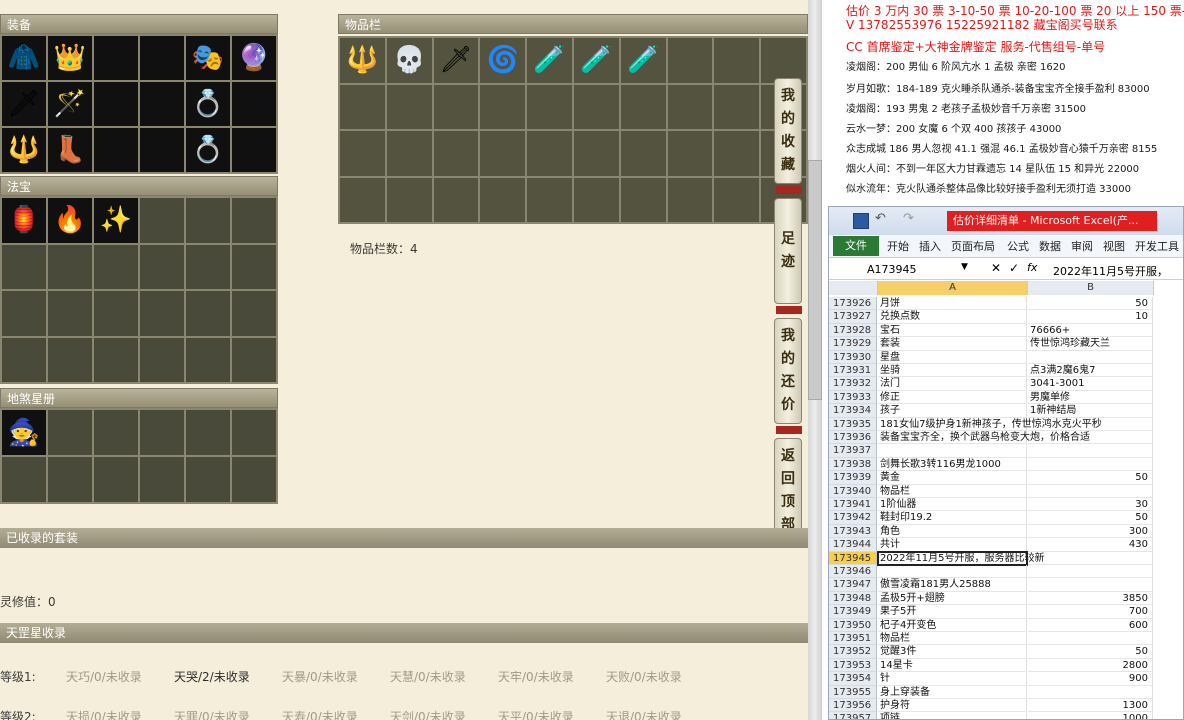 The image size is (1184, 720). What do you see at coordinates (952, 692) in the screenshot?
I see `cell-a: 身上穿装备` at bounding box center [952, 692].